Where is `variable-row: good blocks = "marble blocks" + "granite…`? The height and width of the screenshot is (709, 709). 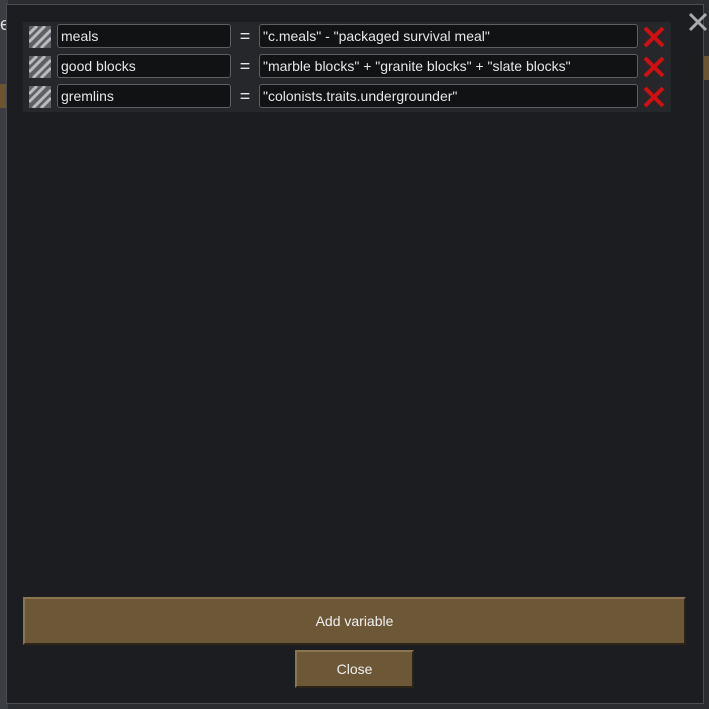 variable-row: good blocks = "marble blocks" + "granite… is located at coordinates (347, 67).